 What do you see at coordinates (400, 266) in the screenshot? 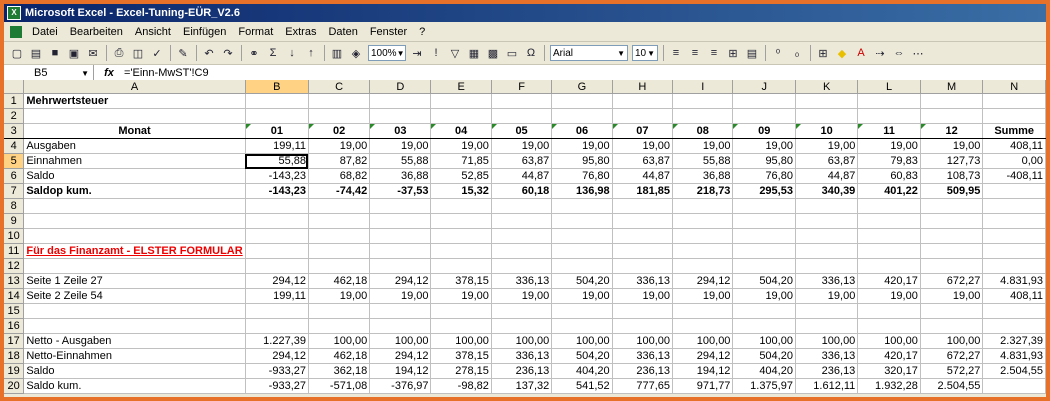
I see `cell-d12` at bounding box center [400, 266].